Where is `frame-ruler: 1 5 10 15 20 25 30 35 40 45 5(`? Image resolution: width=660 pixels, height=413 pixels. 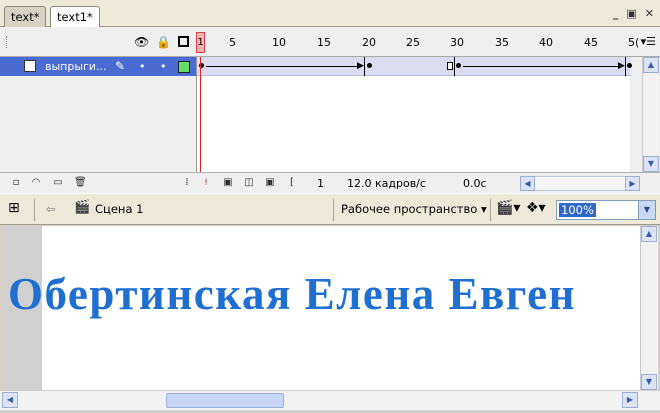 frame-ruler: 1 5 10 15 20 25 30 35 40 45 5( is located at coordinates (419, 42).